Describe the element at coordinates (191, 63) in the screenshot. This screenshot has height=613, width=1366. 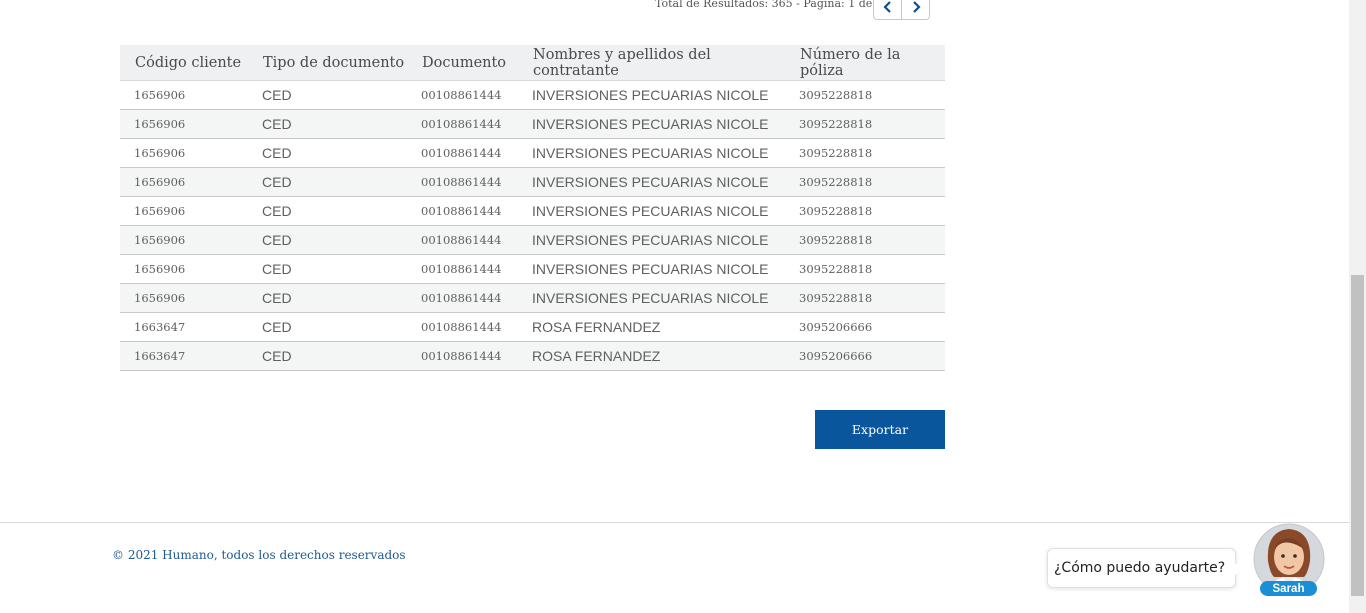
I see `column-header-client-code: Código cliente` at that location.